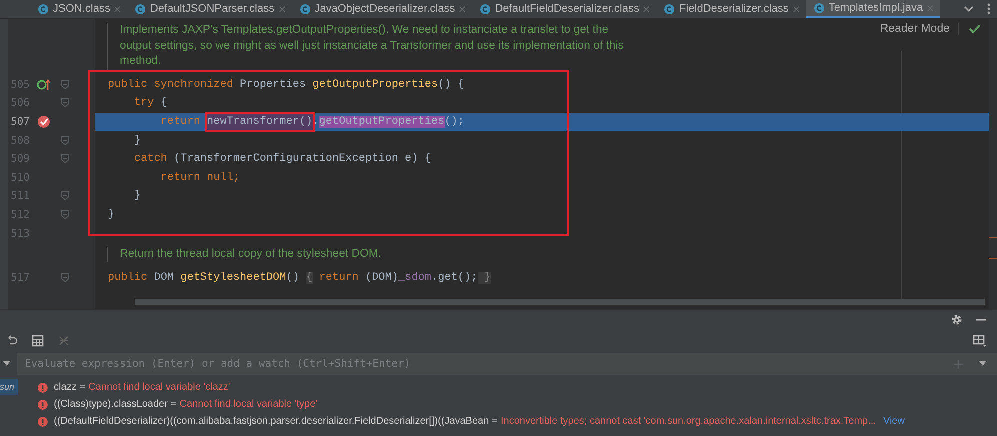 The width and height of the screenshot is (997, 436). Describe the element at coordinates (44, 121) in the screenshot. I see `breakpoint-icon` at that location.